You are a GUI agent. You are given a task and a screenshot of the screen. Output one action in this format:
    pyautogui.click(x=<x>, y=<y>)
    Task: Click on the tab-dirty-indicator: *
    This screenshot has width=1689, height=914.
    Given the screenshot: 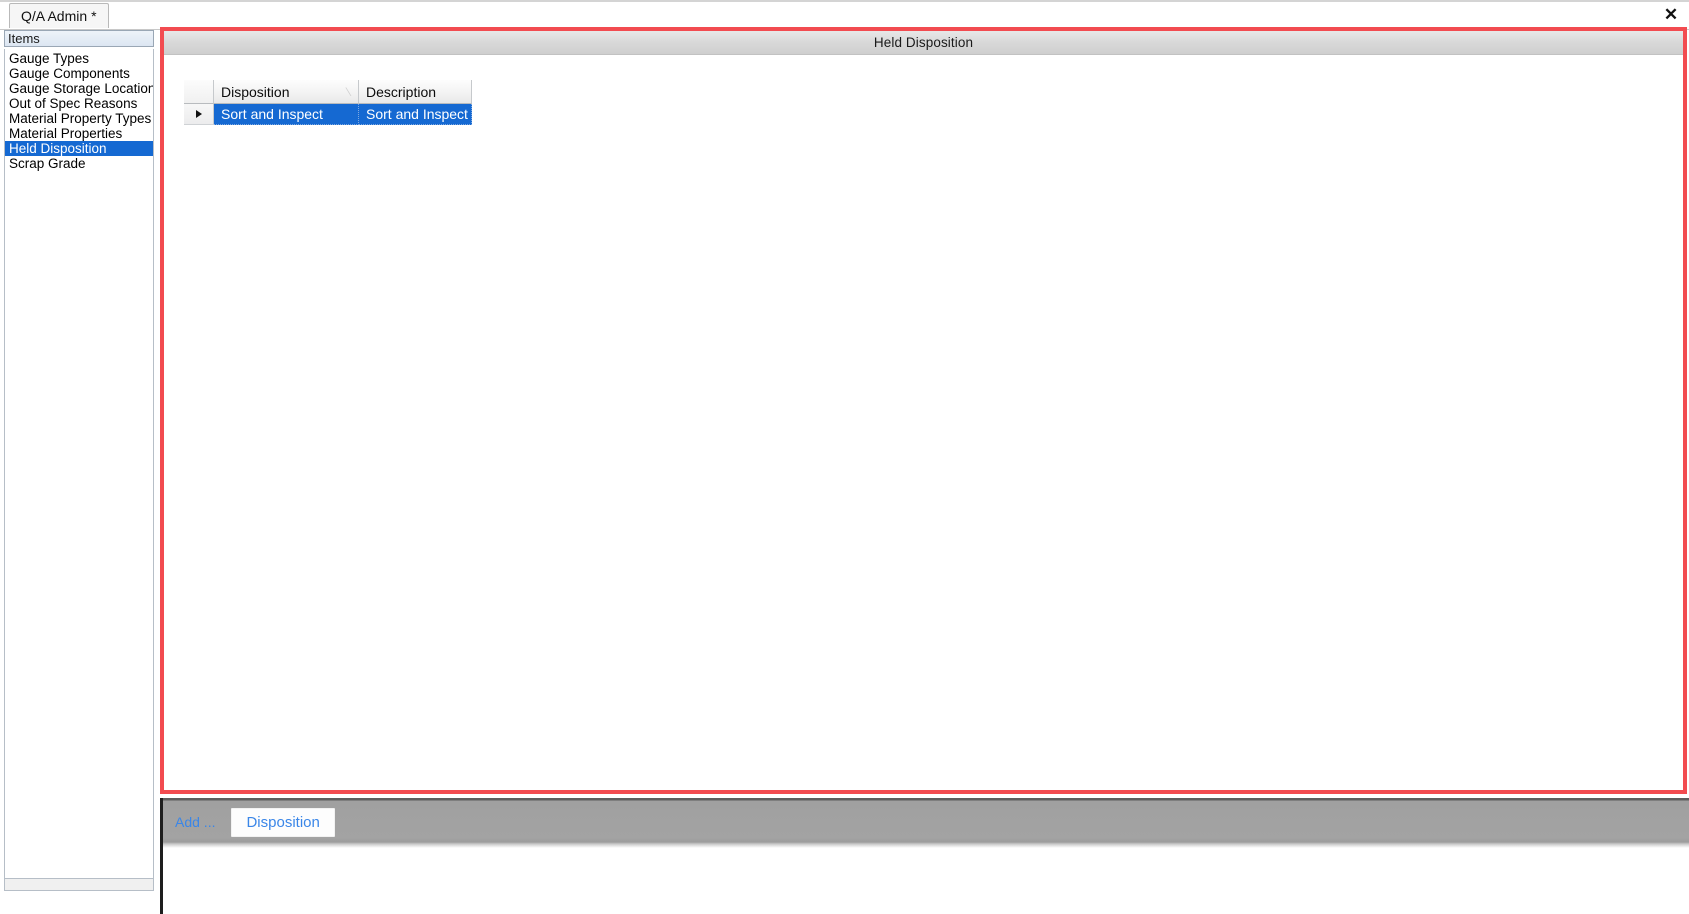 What is the action you would take?
    pyautogui.click(x=94, y=16)
    